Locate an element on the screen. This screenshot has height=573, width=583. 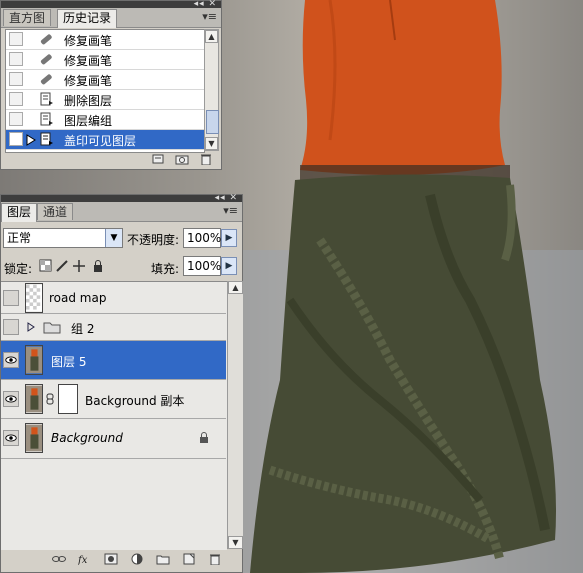
scroll-thumb is located at coordinates (212, 122).